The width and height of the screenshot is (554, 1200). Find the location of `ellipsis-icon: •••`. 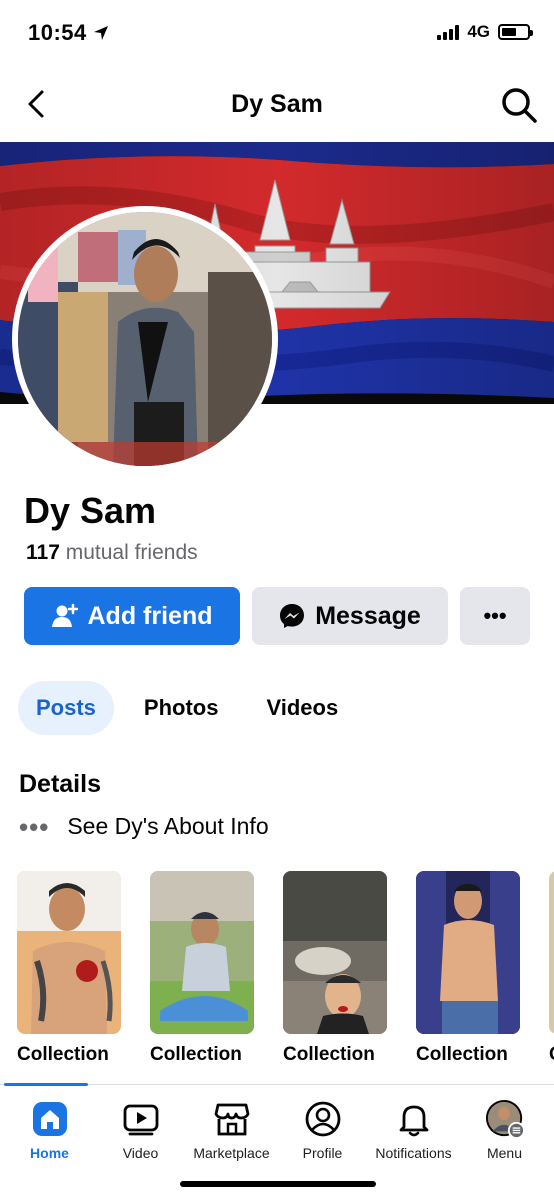

ellipsis-icon: ••• is located at coordinates (34, 826).